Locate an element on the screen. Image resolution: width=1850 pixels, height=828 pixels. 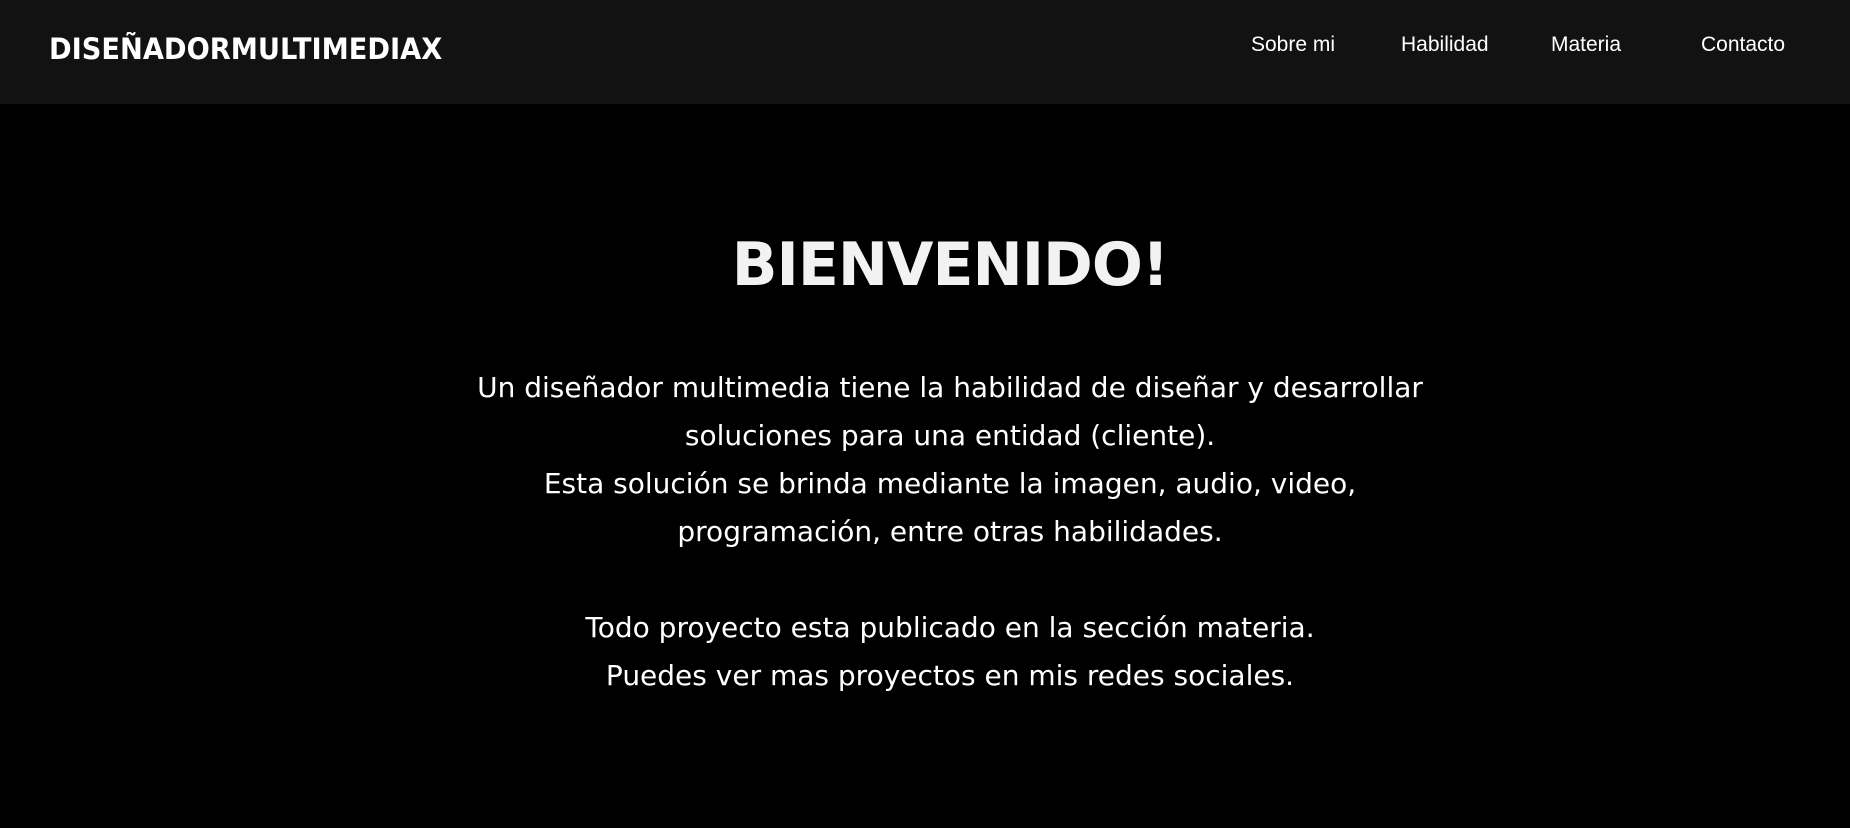
nav-link-sobre-mi: Sobre mi is located at coordinates (1293, 45).